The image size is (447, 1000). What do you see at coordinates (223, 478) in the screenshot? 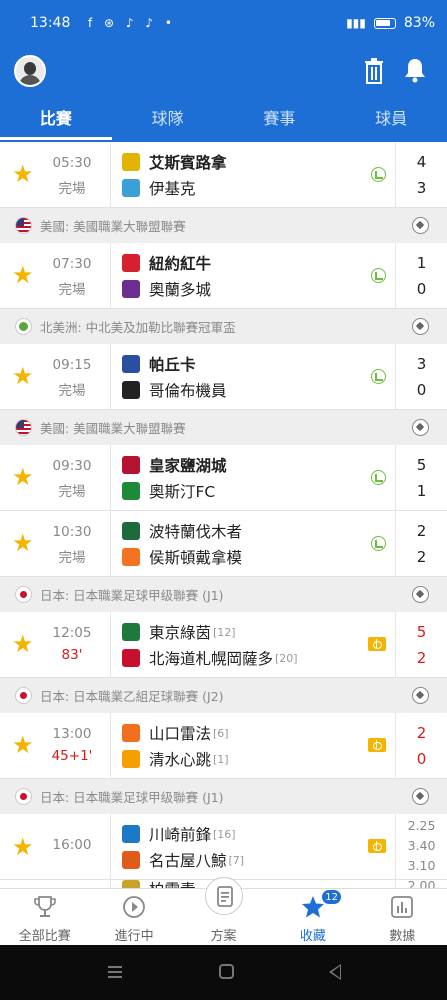
I see `match-row: ★ 09:30 完場 皇家鹽湖城 奧斯汀FC 5 1` at bounding box center [223, 478].